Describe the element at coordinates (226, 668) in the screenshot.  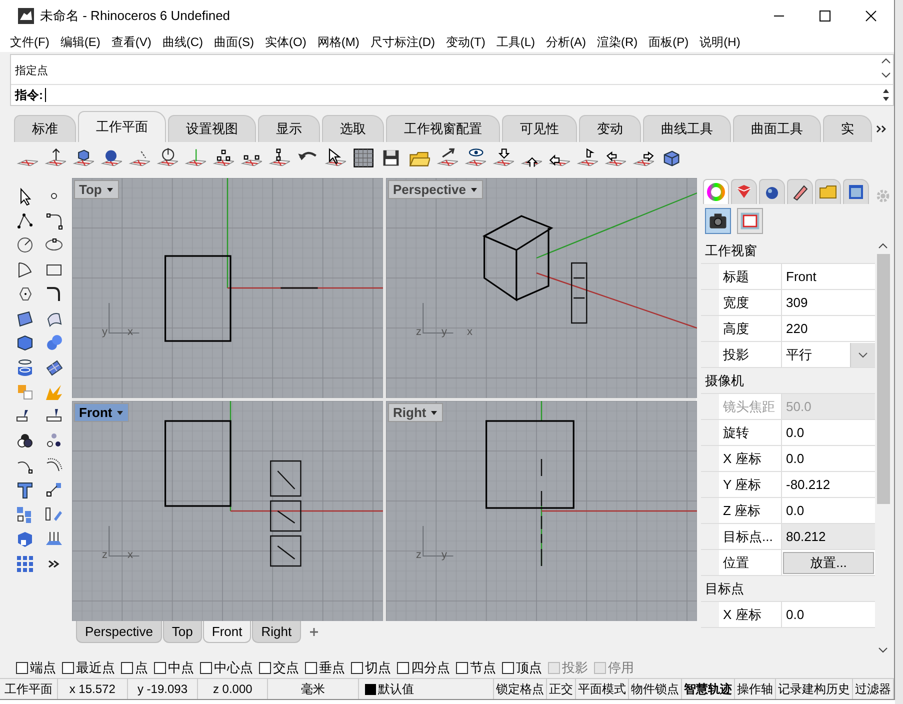
I see `osnap-checkbox: 中心点` at that location.